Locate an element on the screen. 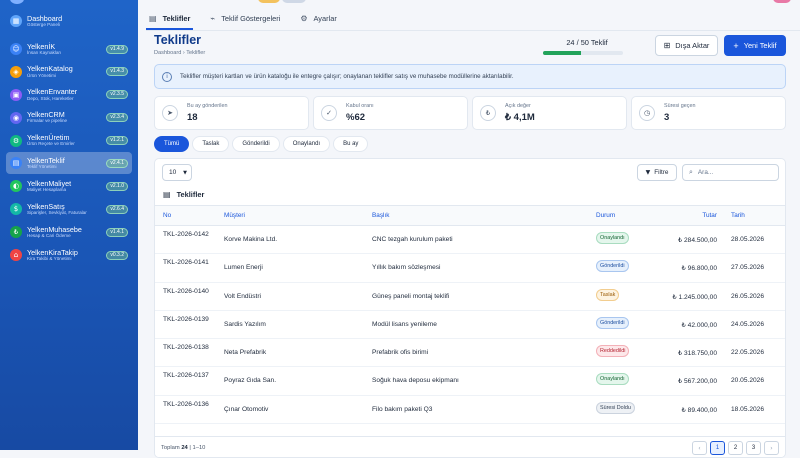 This screenshot has width=800, height=458. status-badge: Süresi Doldu is located at coordinates (615, 407).